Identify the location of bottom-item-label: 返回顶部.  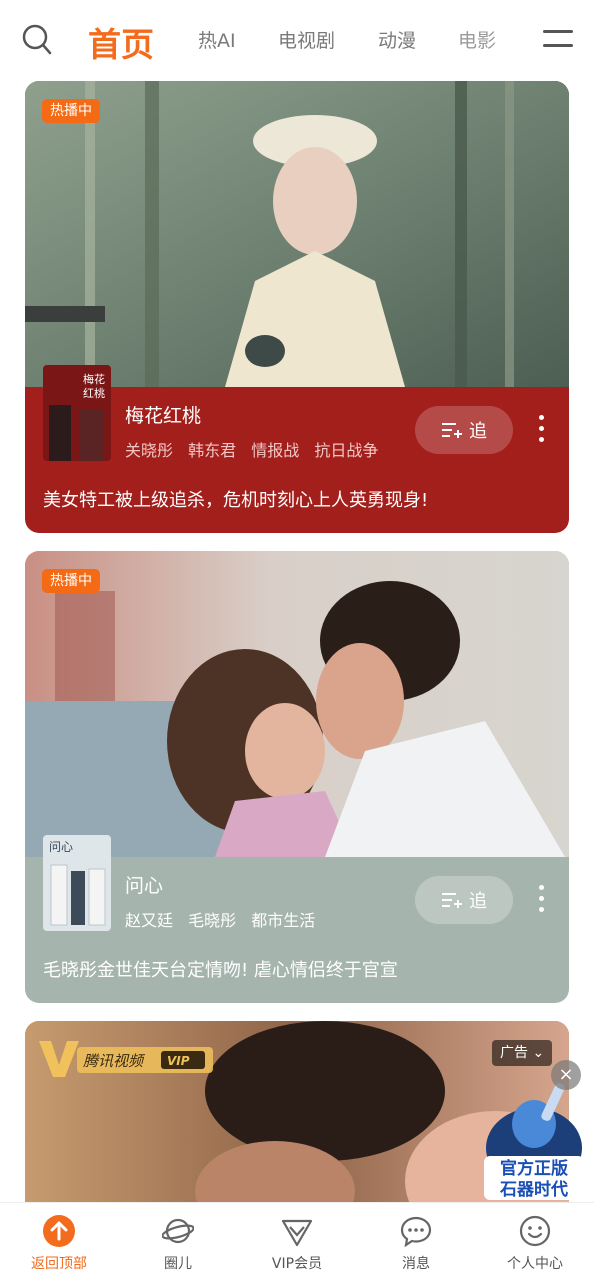
(59, 1264).